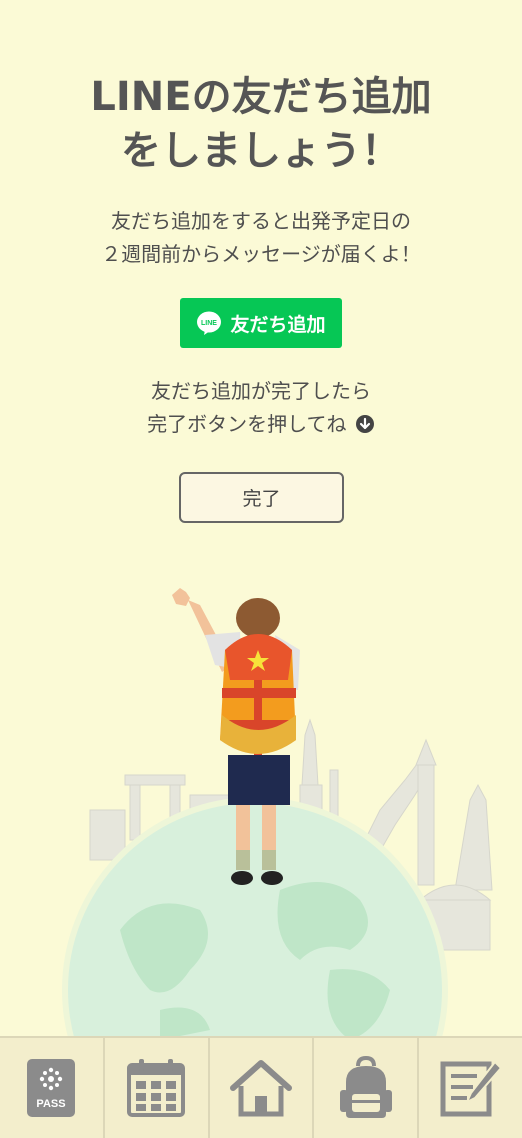 This screenshot has width=522, height=1138. I want to click on home-icon, so click(260, 1088).